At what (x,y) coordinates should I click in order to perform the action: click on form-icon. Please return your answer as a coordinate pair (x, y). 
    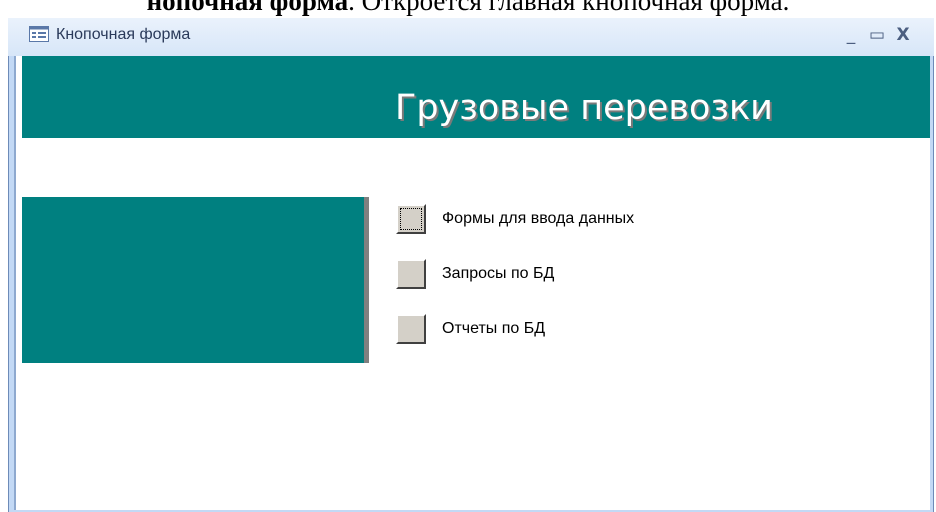
    Looking at the image, I should click on (39, 34).